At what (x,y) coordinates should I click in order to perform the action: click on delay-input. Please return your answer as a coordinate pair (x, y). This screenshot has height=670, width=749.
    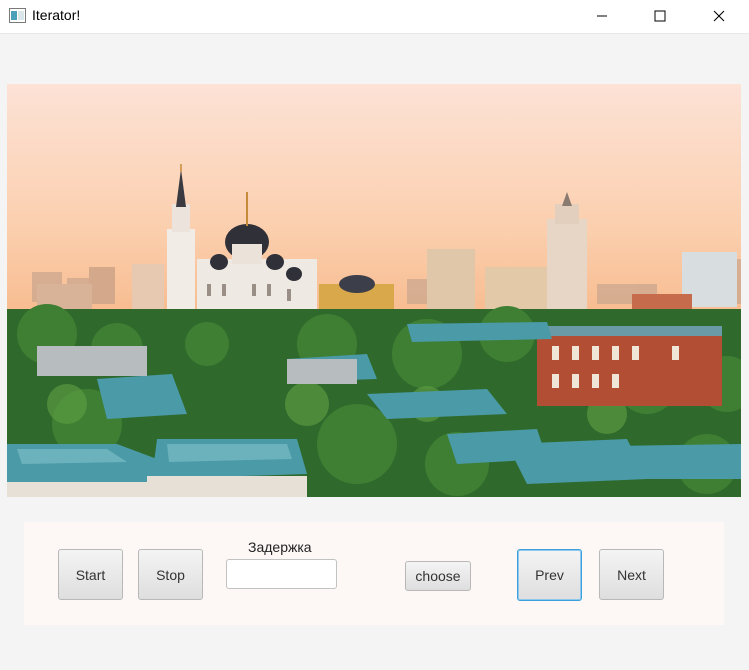
    Looking at the image, I should click on (281, 574).